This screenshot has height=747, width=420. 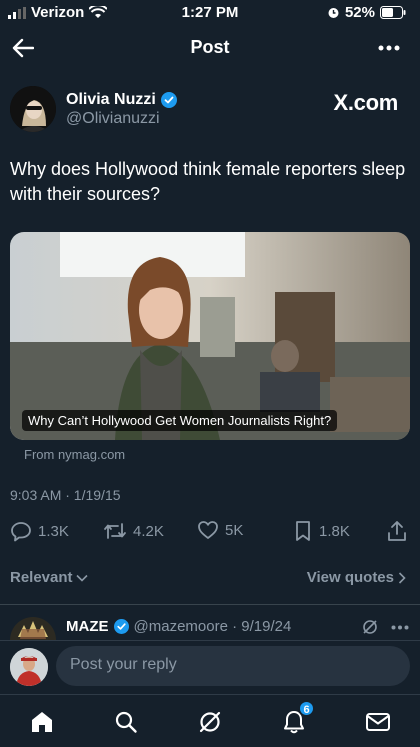 I want to click on repost-button: 4.2K, so click(x=133, y=531).